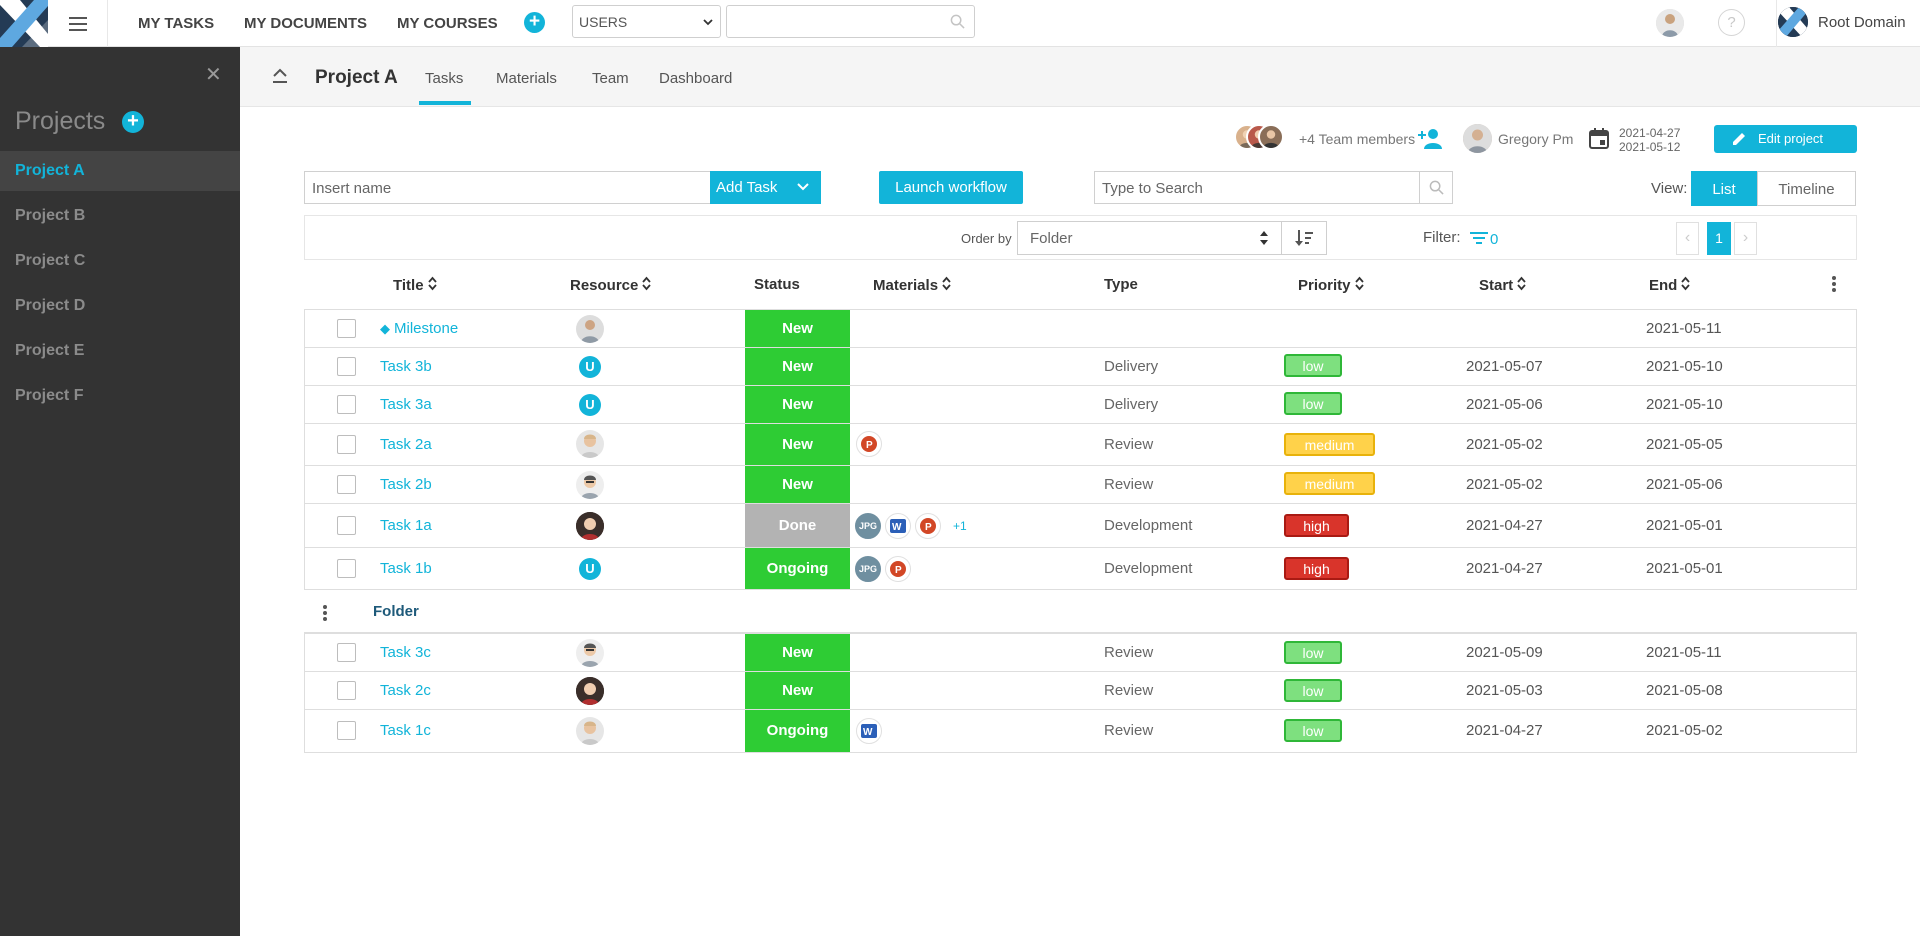 Image resolution: width=1920 pixels, height=936 pixels. What do you see at coordinates (176, 23) in the screenshot?
I see `nav-my-tasks: MY TASKS` at bounding box center [176, 23].